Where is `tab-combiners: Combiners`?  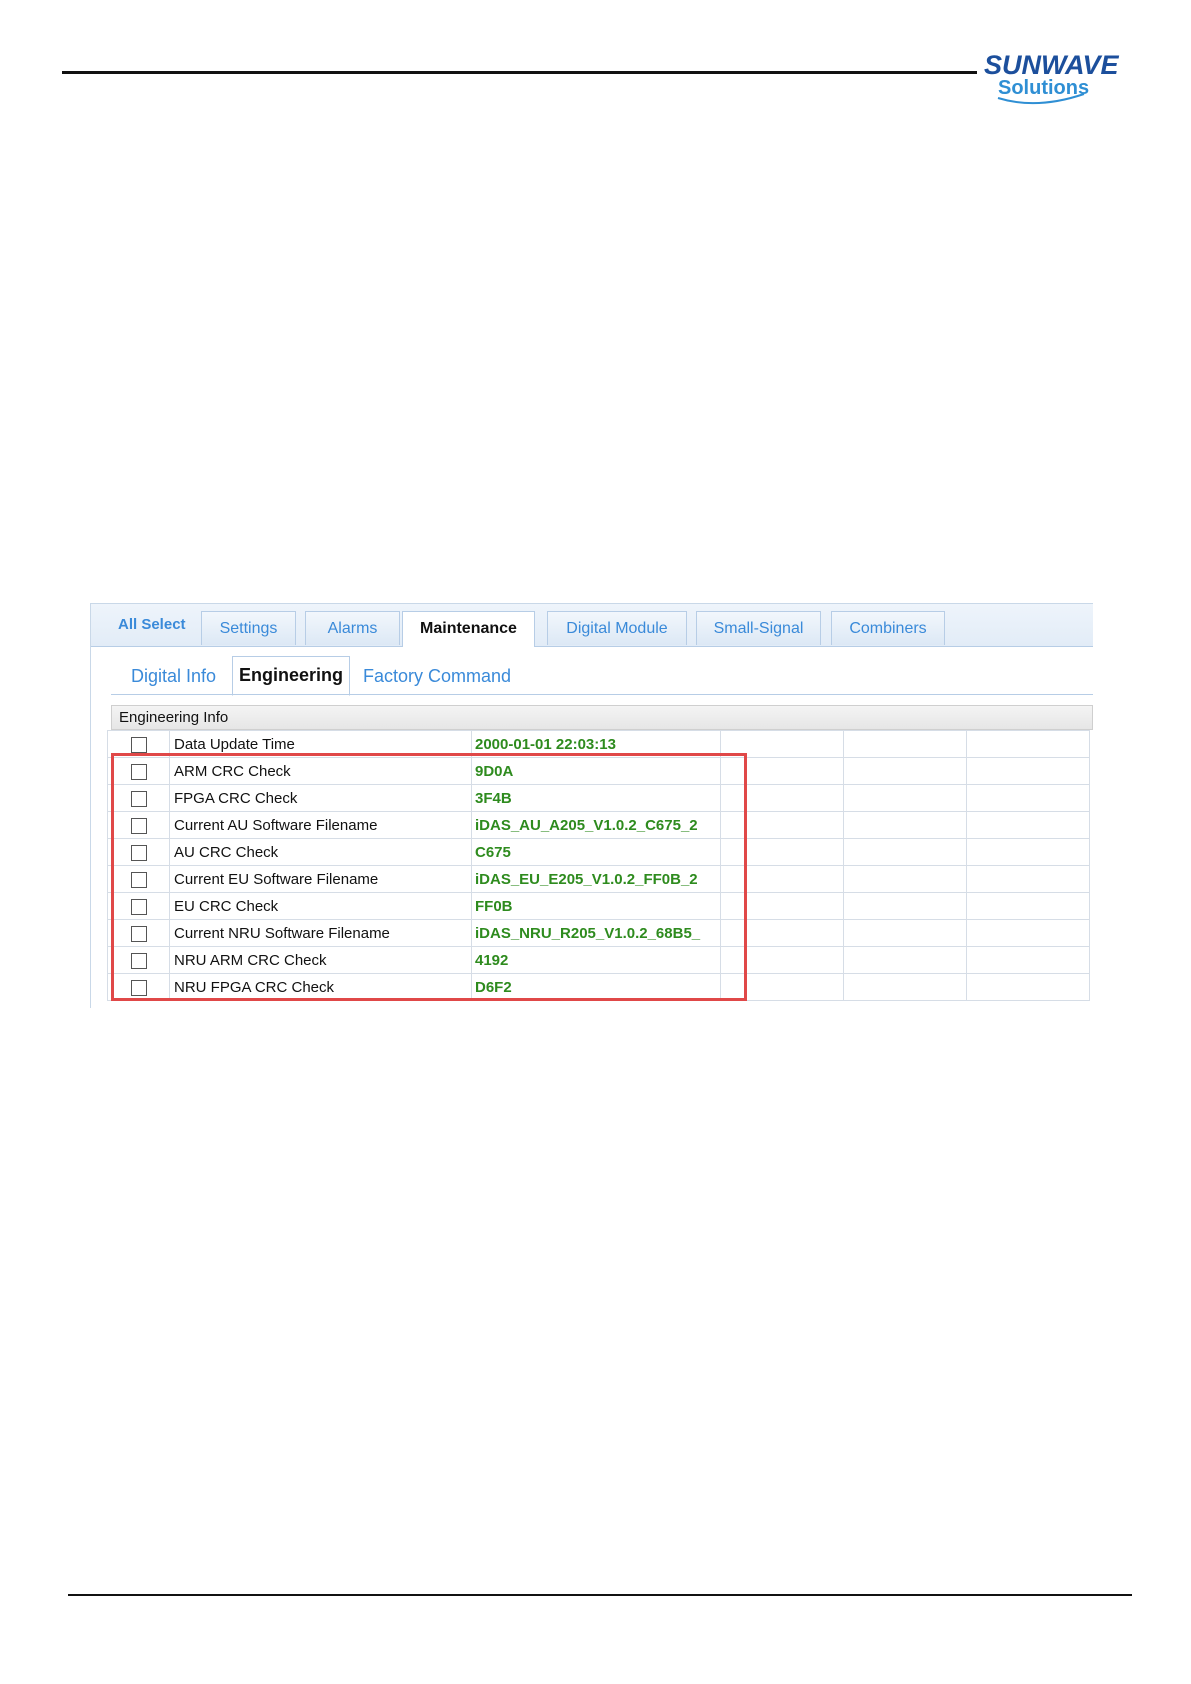 tab-combiners: Combiners is located at coordinates (888, 628).